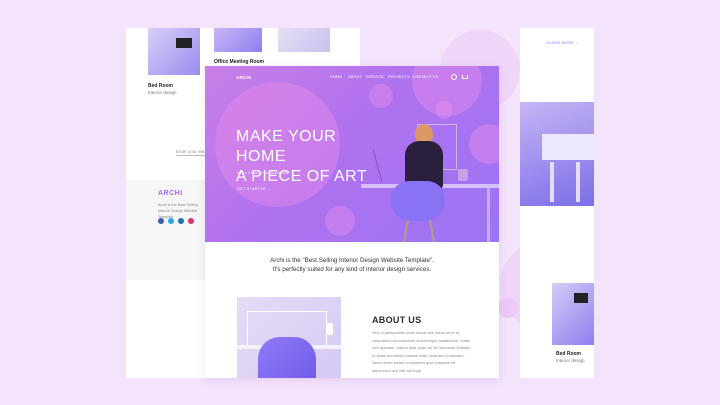 The height and width of the screenshot is (405, 720). Describe the element at coordinates (355, 77) in the screenshot. I see `nav-about: ABOUT` at that location.